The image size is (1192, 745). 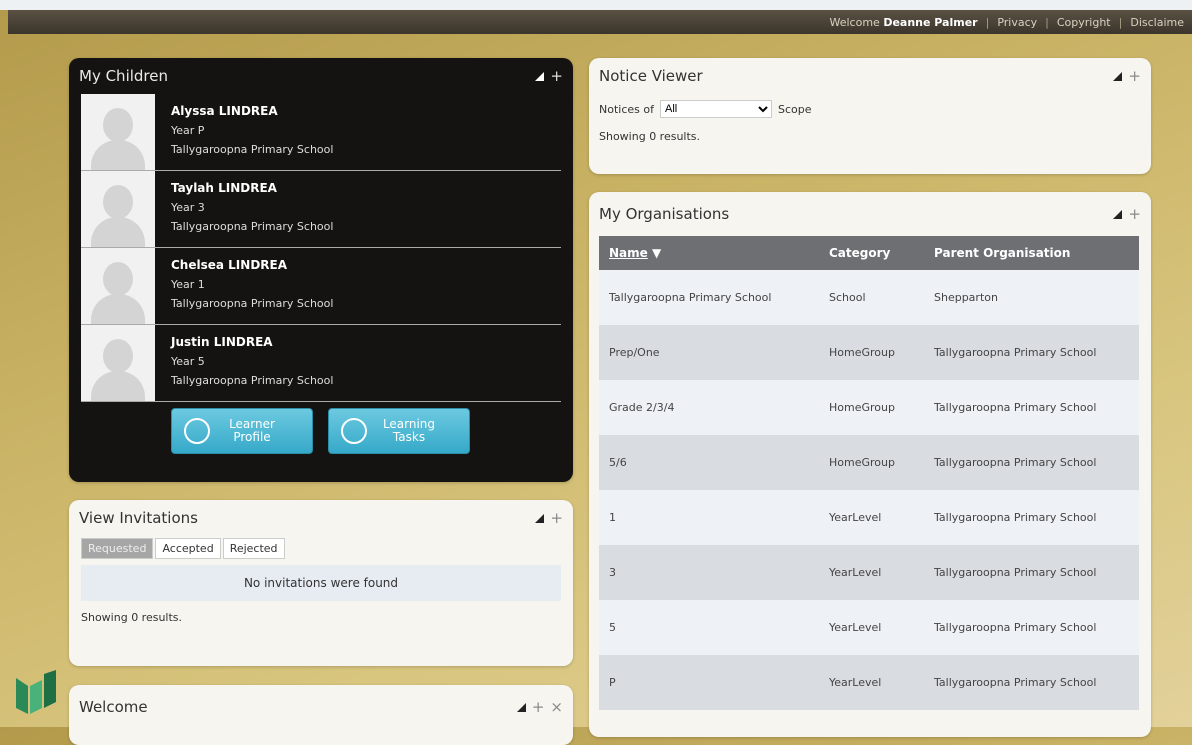 I want to click on close-icon: ×, so click(x=556, y=707).